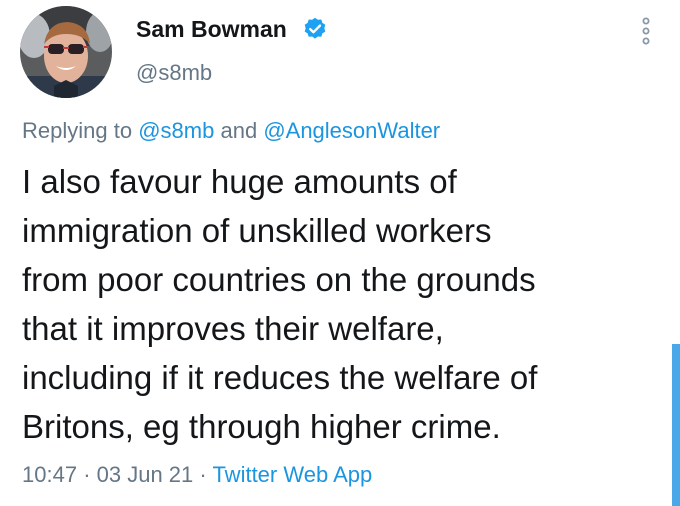 This screenshot has height=506, width=680. Describe the element at coordinates (676, 425) in the screenshot. I see `scrollbar` at that location.